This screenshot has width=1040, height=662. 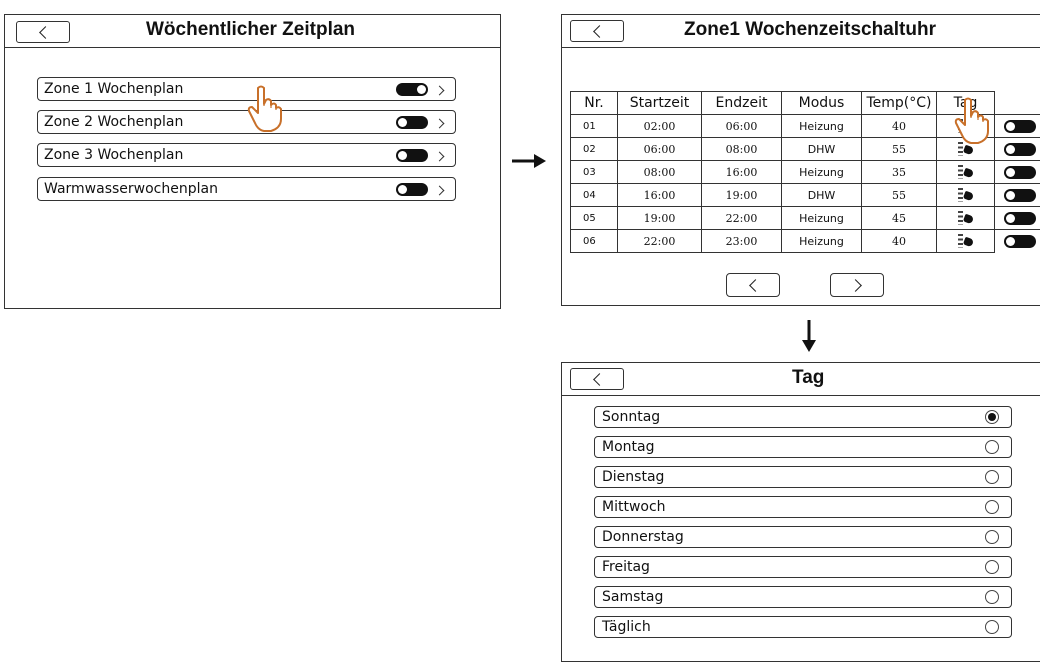 I want to click on day-option: Donnerstag, so click(x=803, y=537).